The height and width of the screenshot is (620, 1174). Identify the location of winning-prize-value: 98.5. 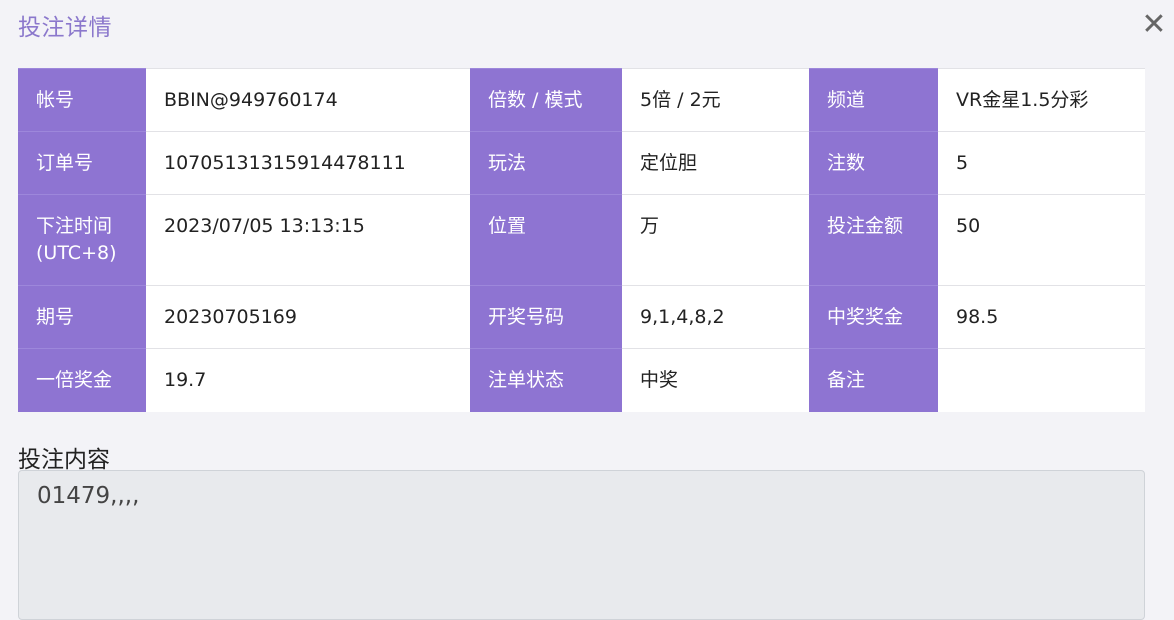
(1041, 317).